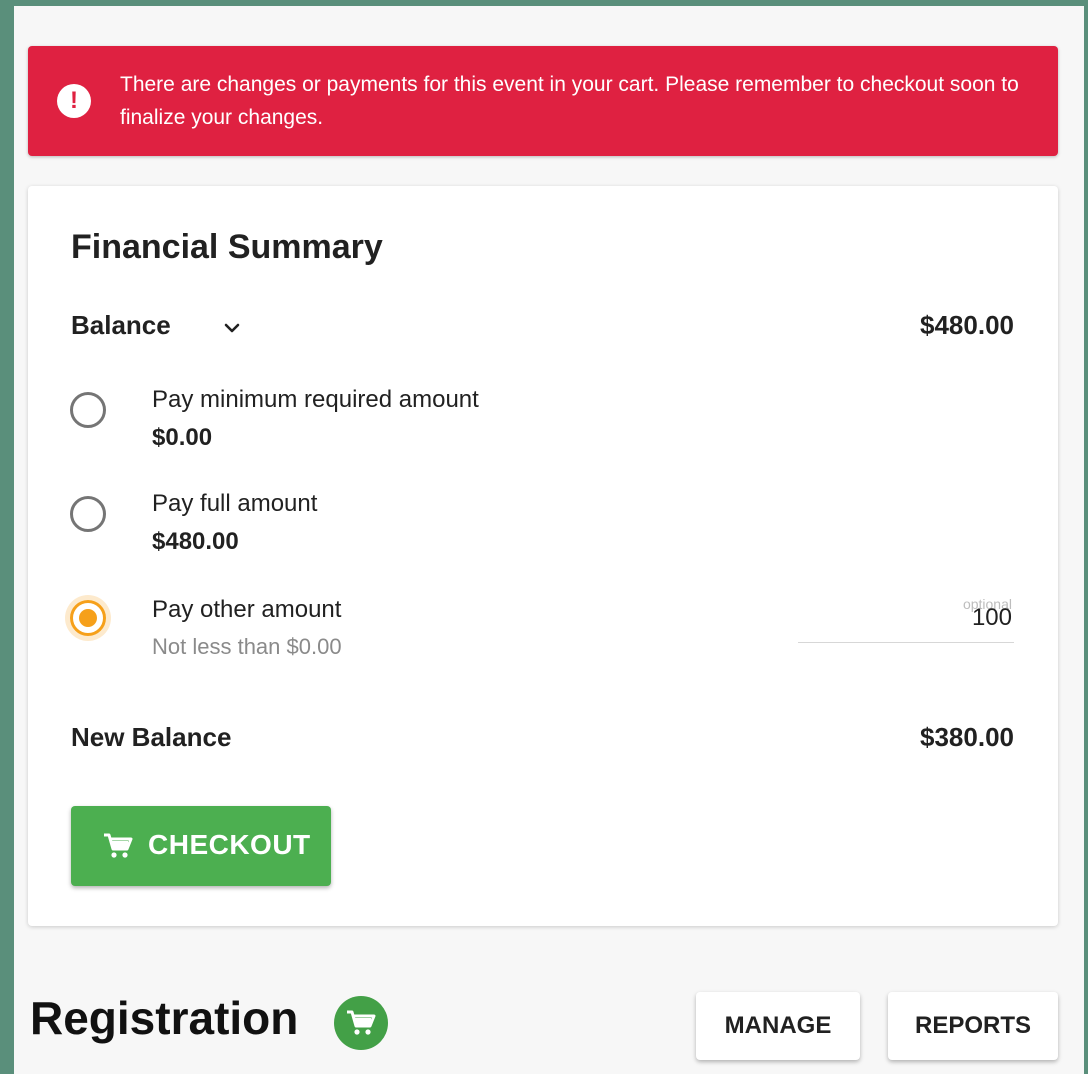  I want to click on checkout-label: CHECKOUT, so click(229, 844).